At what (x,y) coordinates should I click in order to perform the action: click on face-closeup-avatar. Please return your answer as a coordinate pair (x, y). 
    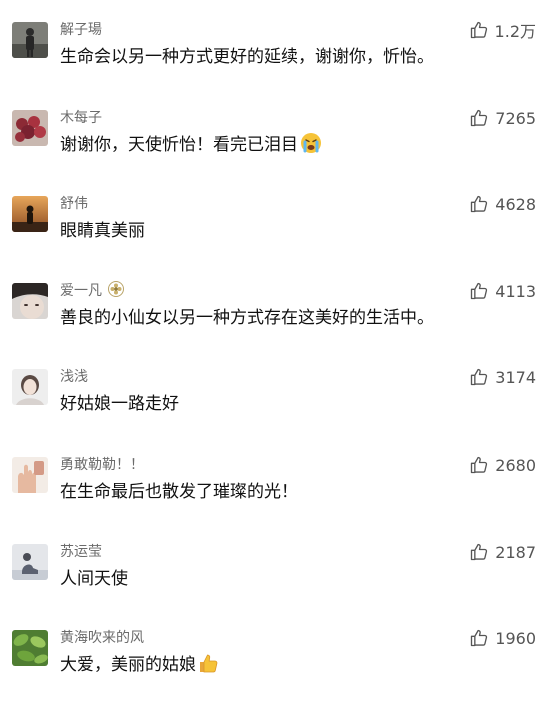
    Looking at the image, I should click on (30, 301).